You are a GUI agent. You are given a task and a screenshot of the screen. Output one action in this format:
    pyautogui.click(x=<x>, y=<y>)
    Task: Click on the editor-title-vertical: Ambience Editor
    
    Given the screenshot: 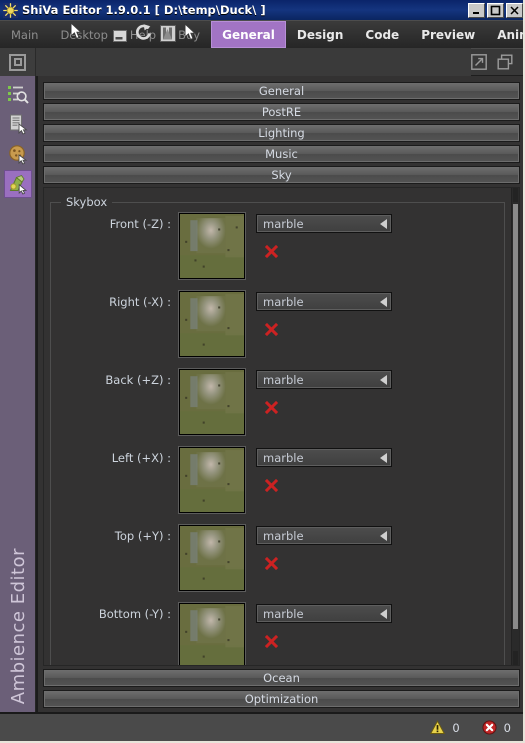 What is the action you would take?
    pyautogui.click(x=18, y=626)
    